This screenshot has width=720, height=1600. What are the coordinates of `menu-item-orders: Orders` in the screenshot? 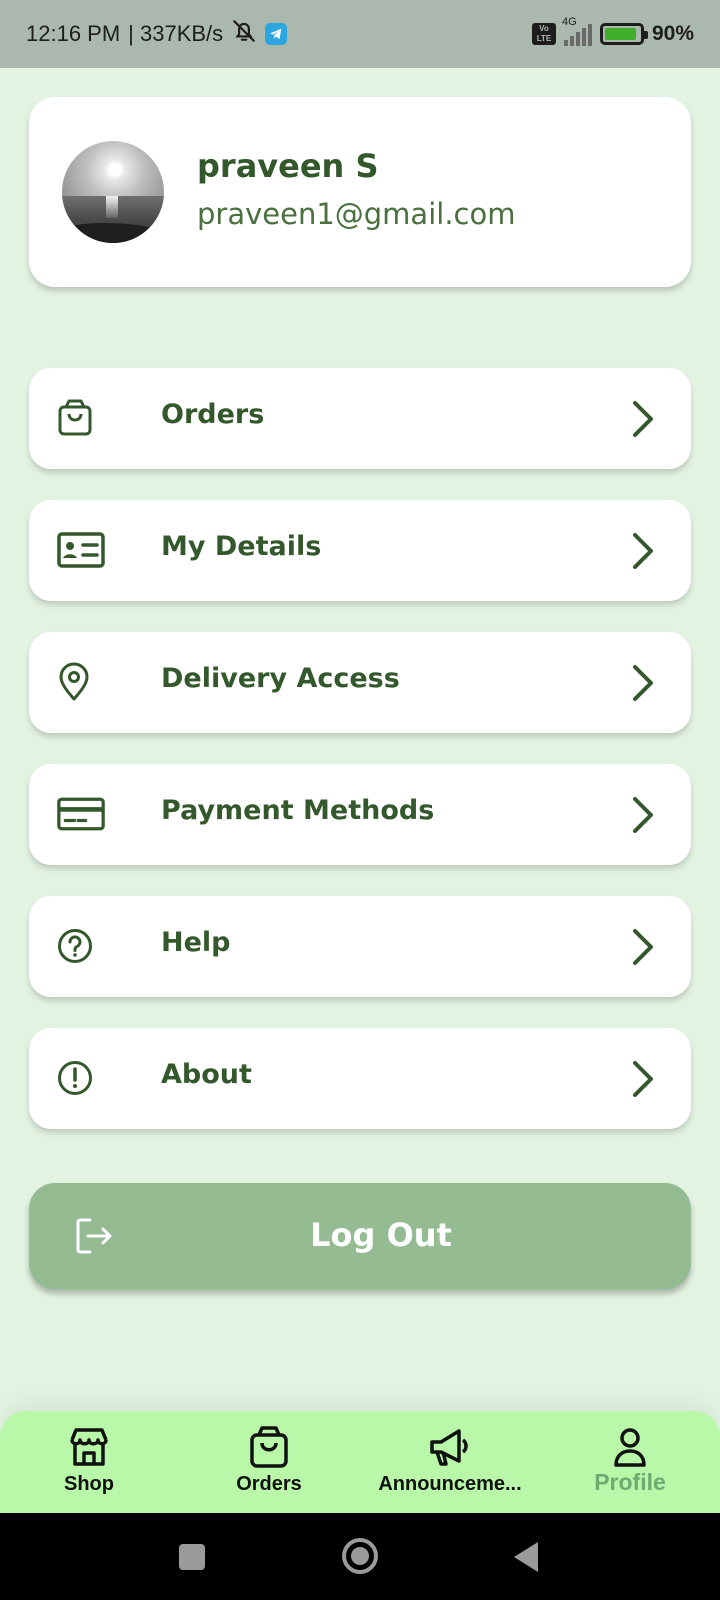 It's located at (360, 418).